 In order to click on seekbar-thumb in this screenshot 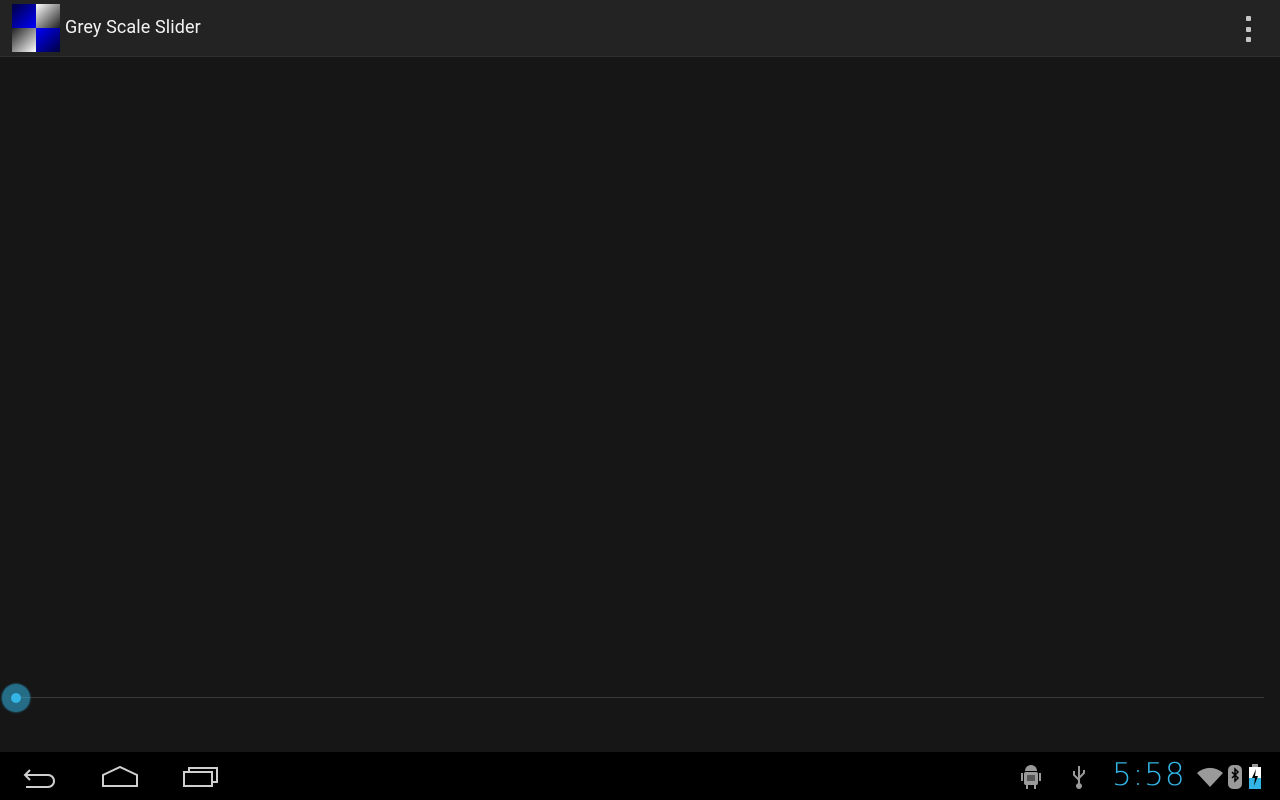, I will do `click(16, 698)`.